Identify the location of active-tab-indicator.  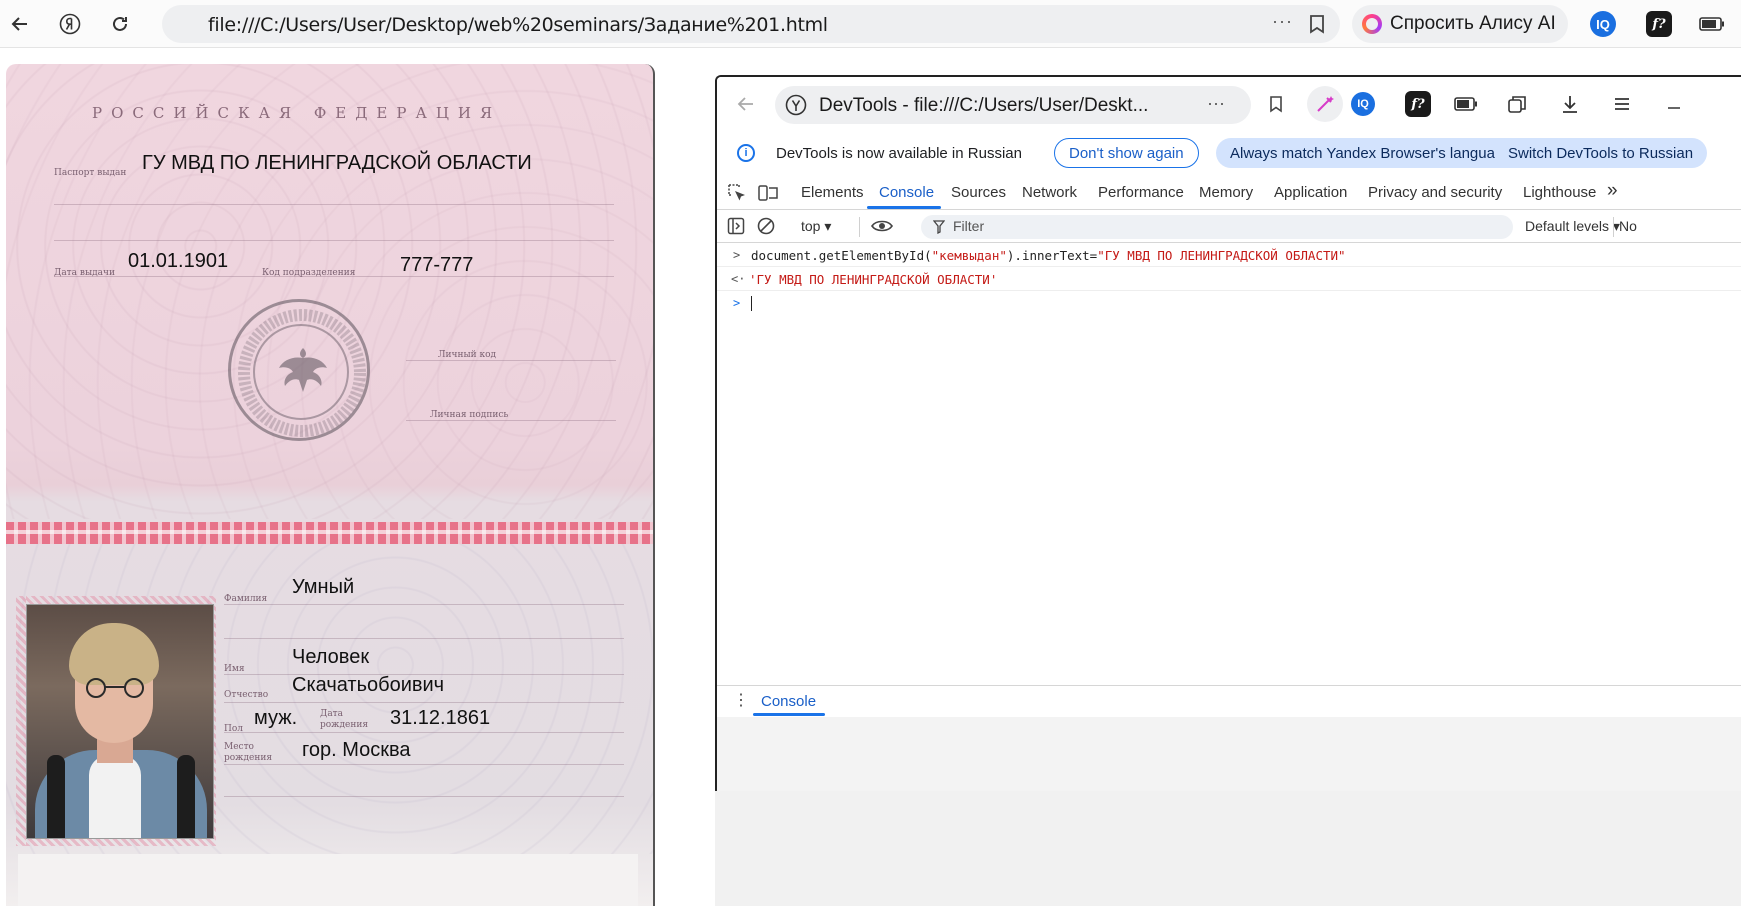
(904, 207).